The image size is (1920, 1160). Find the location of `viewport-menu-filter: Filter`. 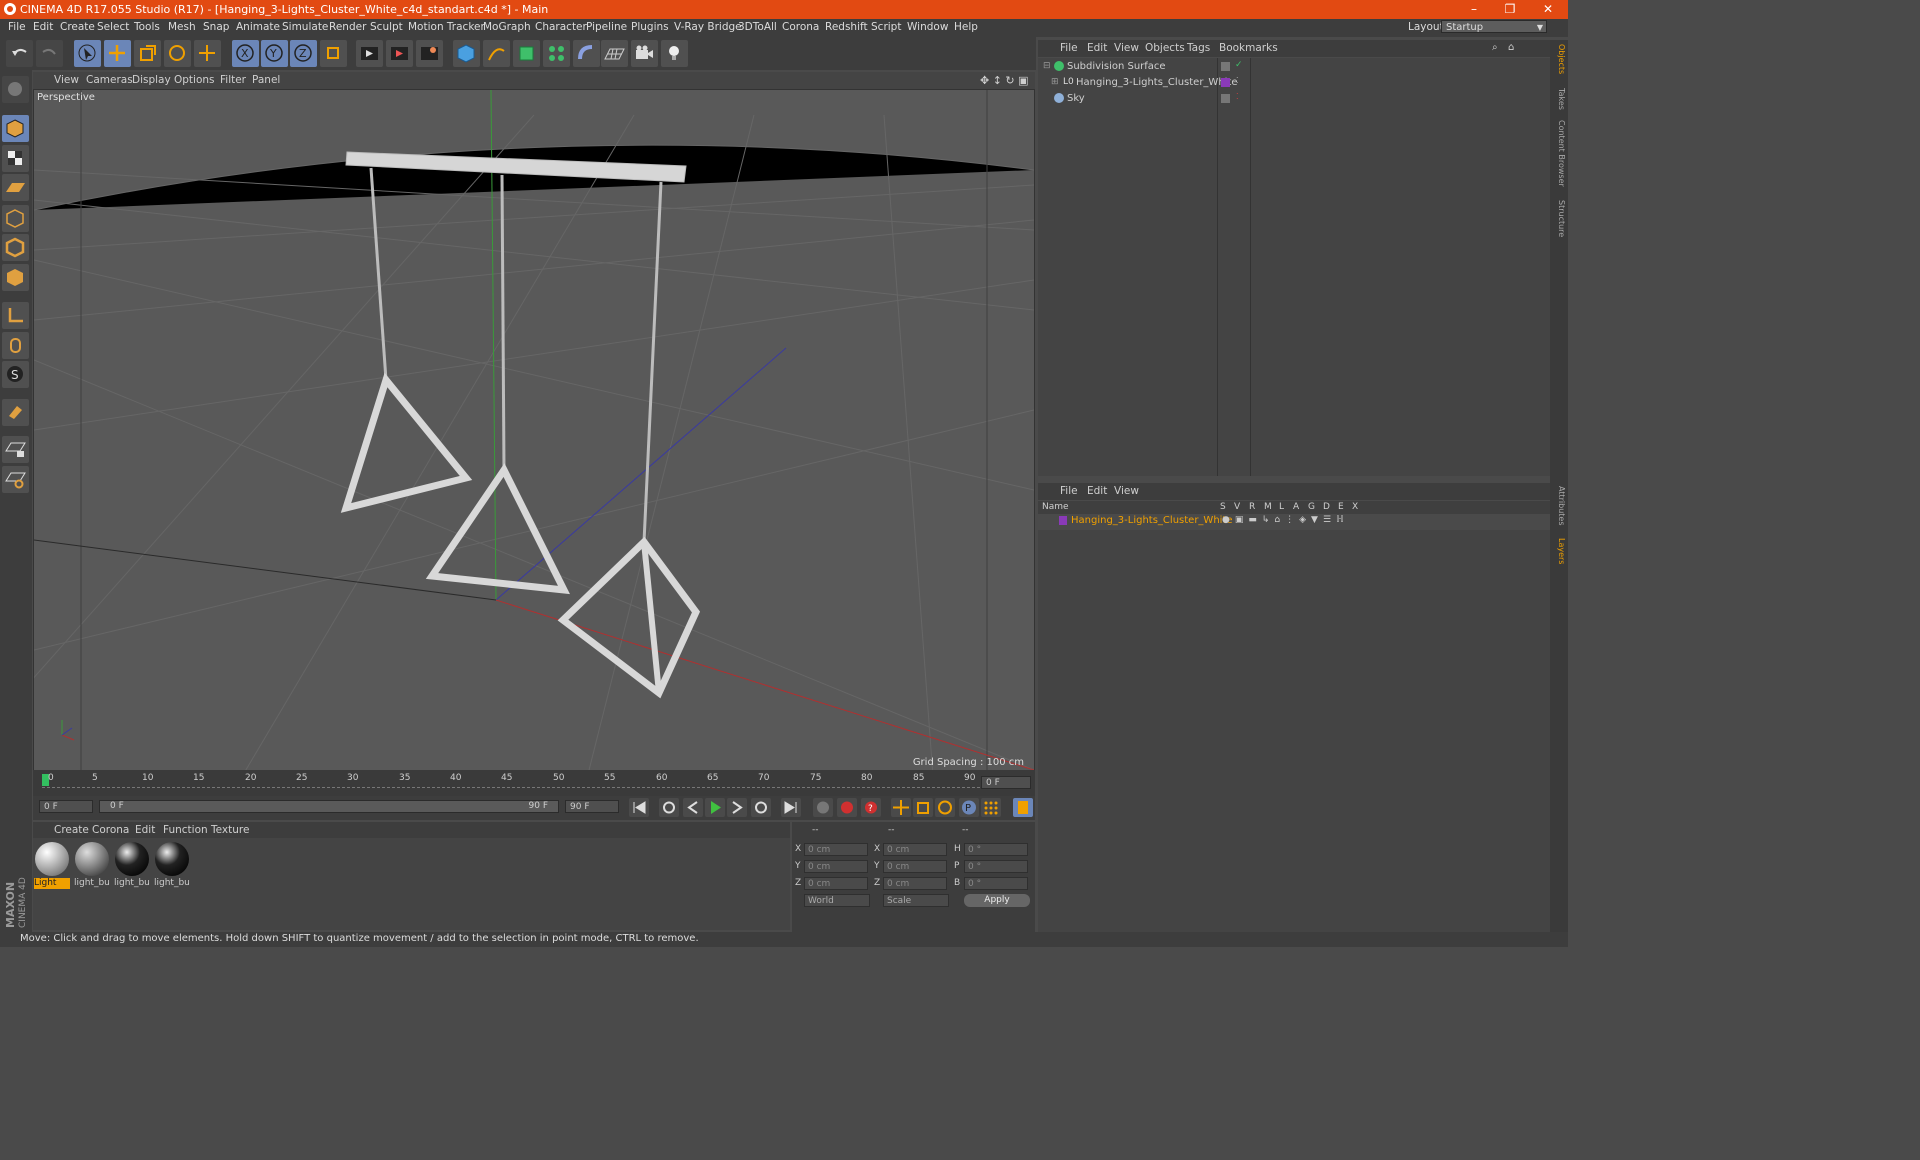

viewport-menu-filter: Filter is located at coordinates (233, 80).